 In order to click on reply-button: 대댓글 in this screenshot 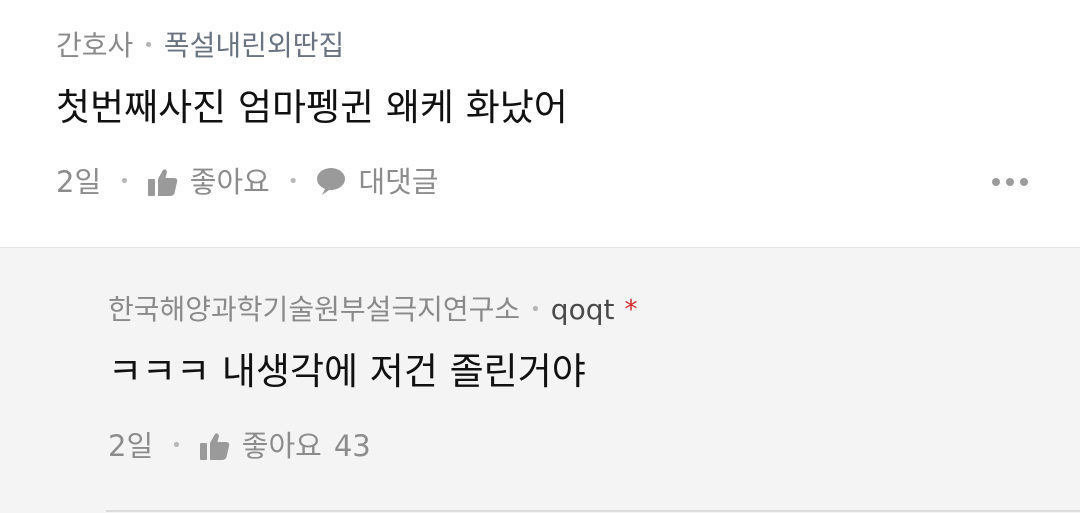, I will do `click(377, 182)`.